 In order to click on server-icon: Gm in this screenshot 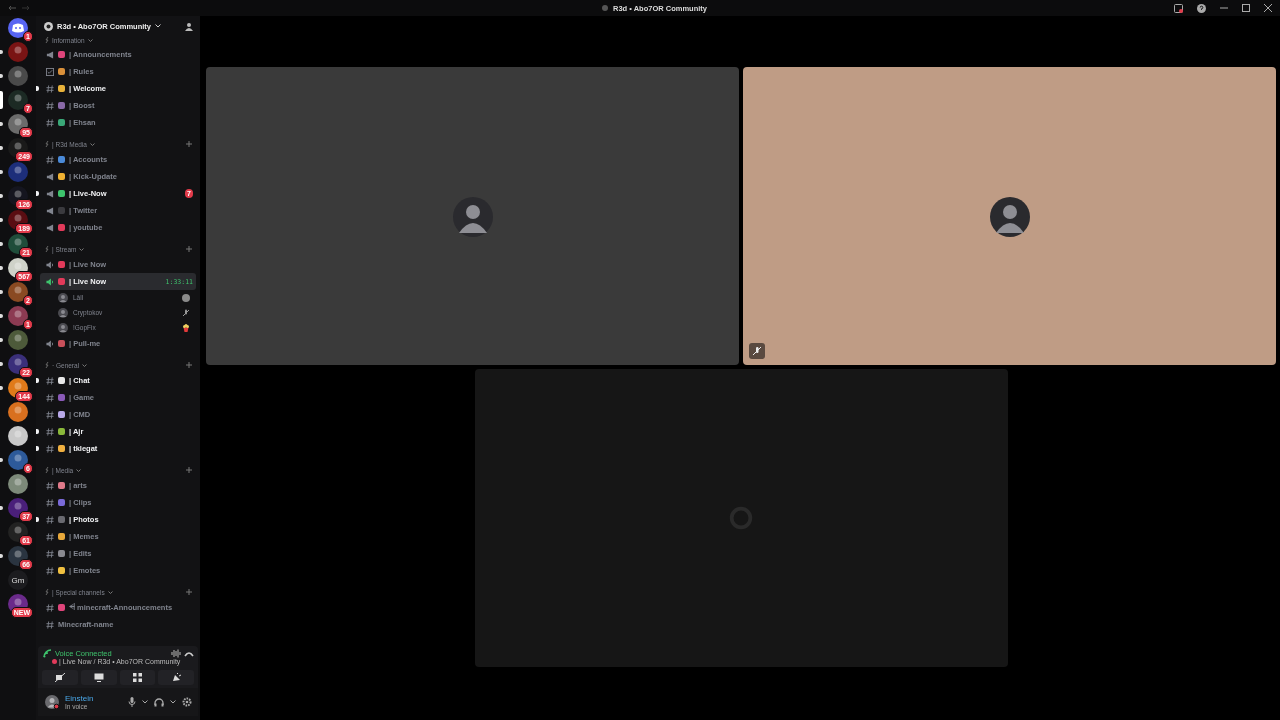, I will do `click(18, 580)`.